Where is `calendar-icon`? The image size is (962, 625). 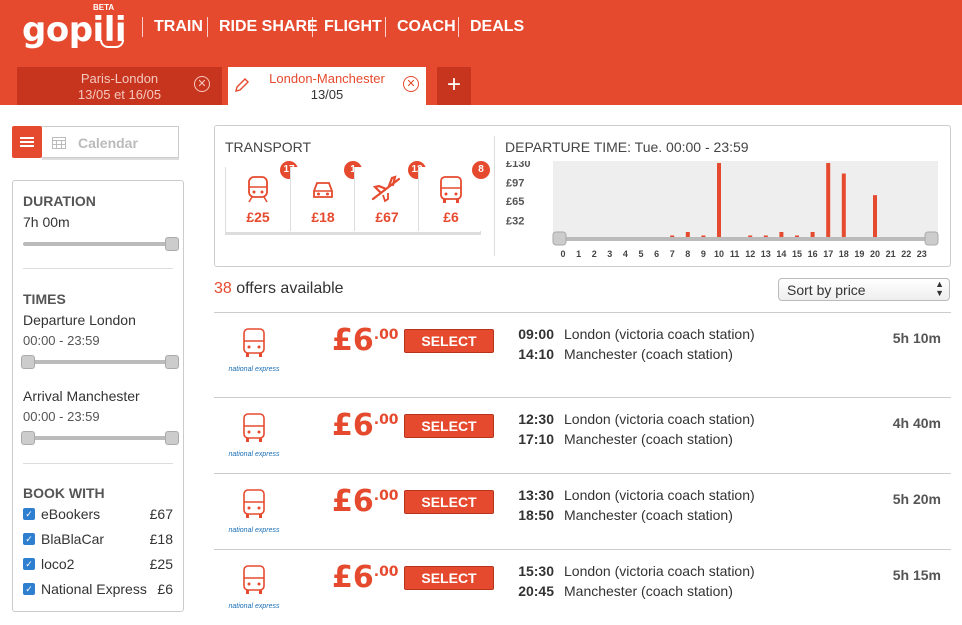 calendar-icon is located at coordinates (59, 143).